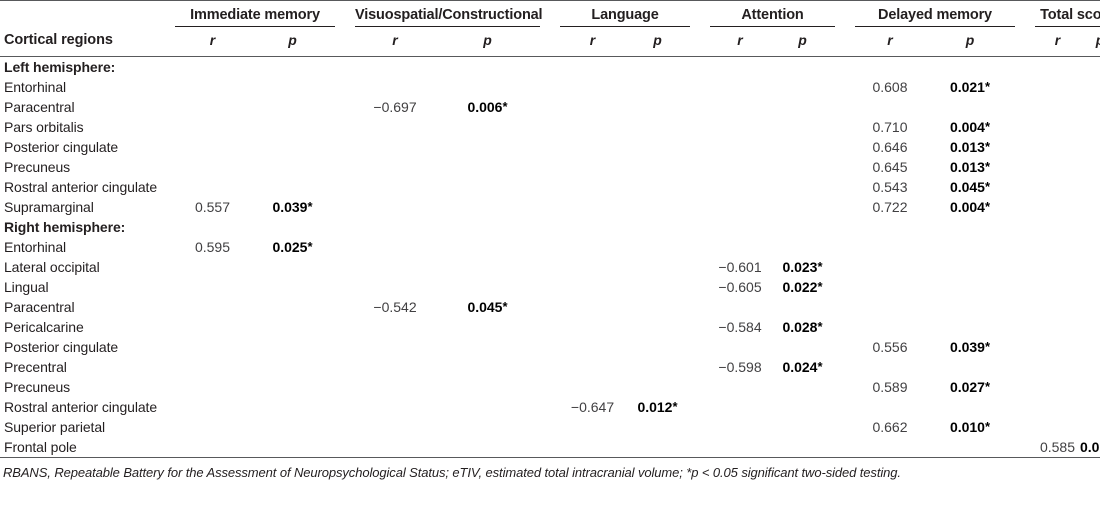  What do you see at coordinates (212, 40) in the screenshot?
I see `column-header-immediate-memory-r: r` at bounding box center [212, 40].